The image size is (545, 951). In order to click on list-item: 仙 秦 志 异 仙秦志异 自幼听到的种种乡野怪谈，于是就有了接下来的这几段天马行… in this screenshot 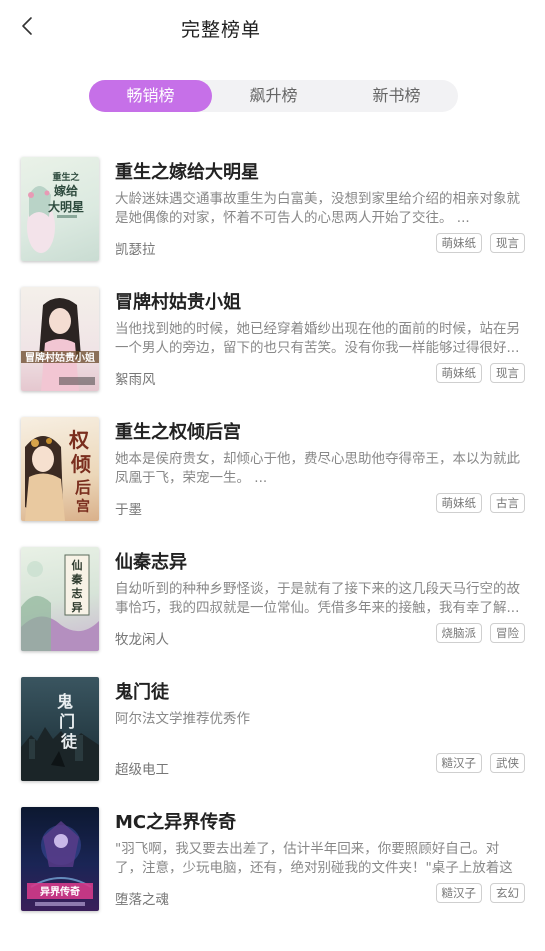, I will do `click(272, 606)`.